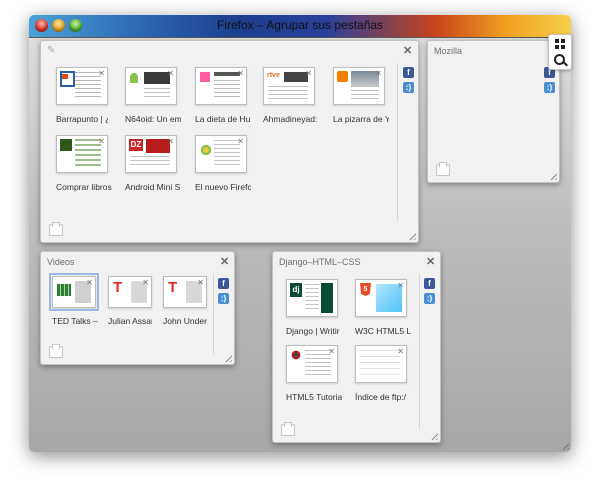  Describe the element at coordinates (296, 290) in the screenshot. I see `django-icon: dj` at that location.